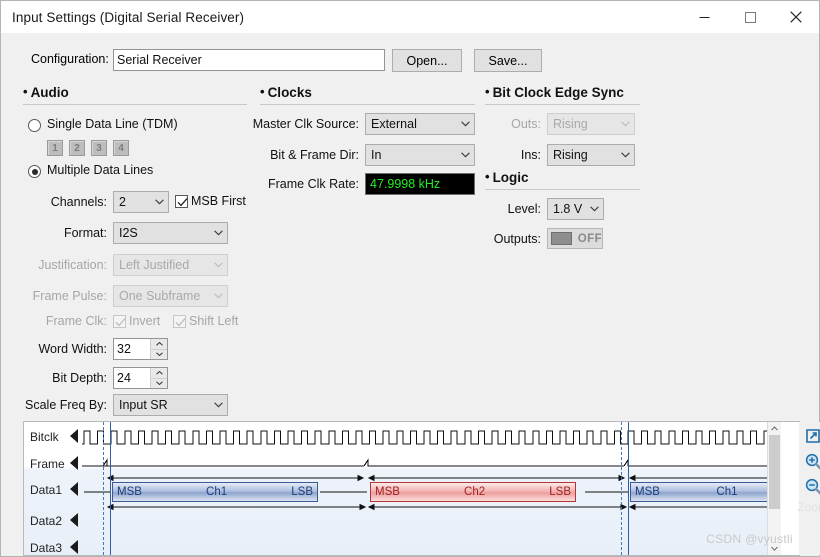 This screenshot has height=557, width=820. What do you see at coordinates (135, 104) in the screenshot?
I see `audio-group-rule` at bounding box center [135, 104].